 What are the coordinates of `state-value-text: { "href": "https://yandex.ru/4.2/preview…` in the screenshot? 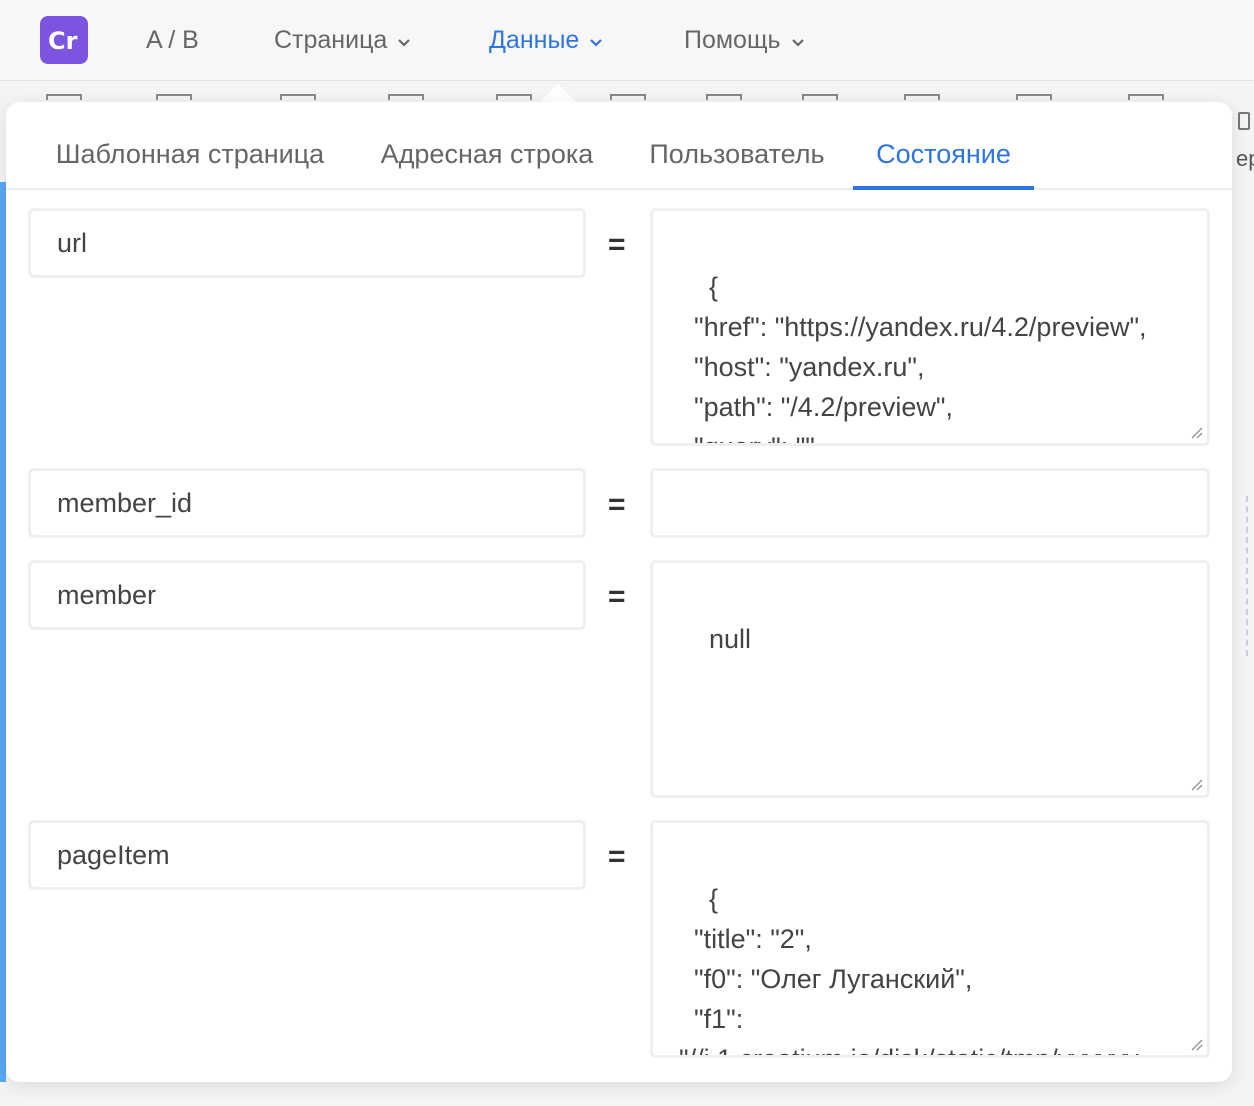 It's located at (920, 357).